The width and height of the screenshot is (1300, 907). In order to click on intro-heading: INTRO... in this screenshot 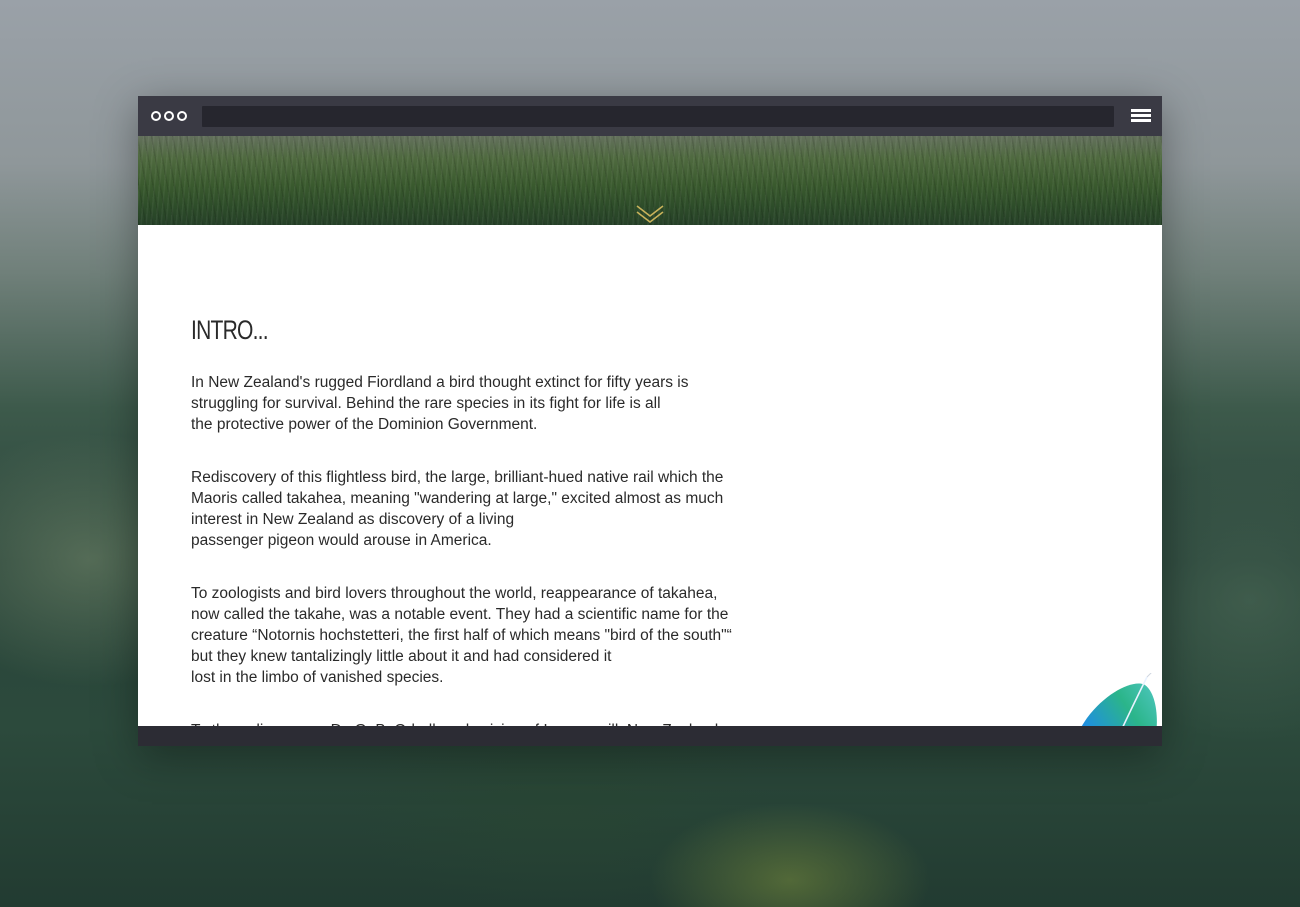, I will do `click(230, 330)`.